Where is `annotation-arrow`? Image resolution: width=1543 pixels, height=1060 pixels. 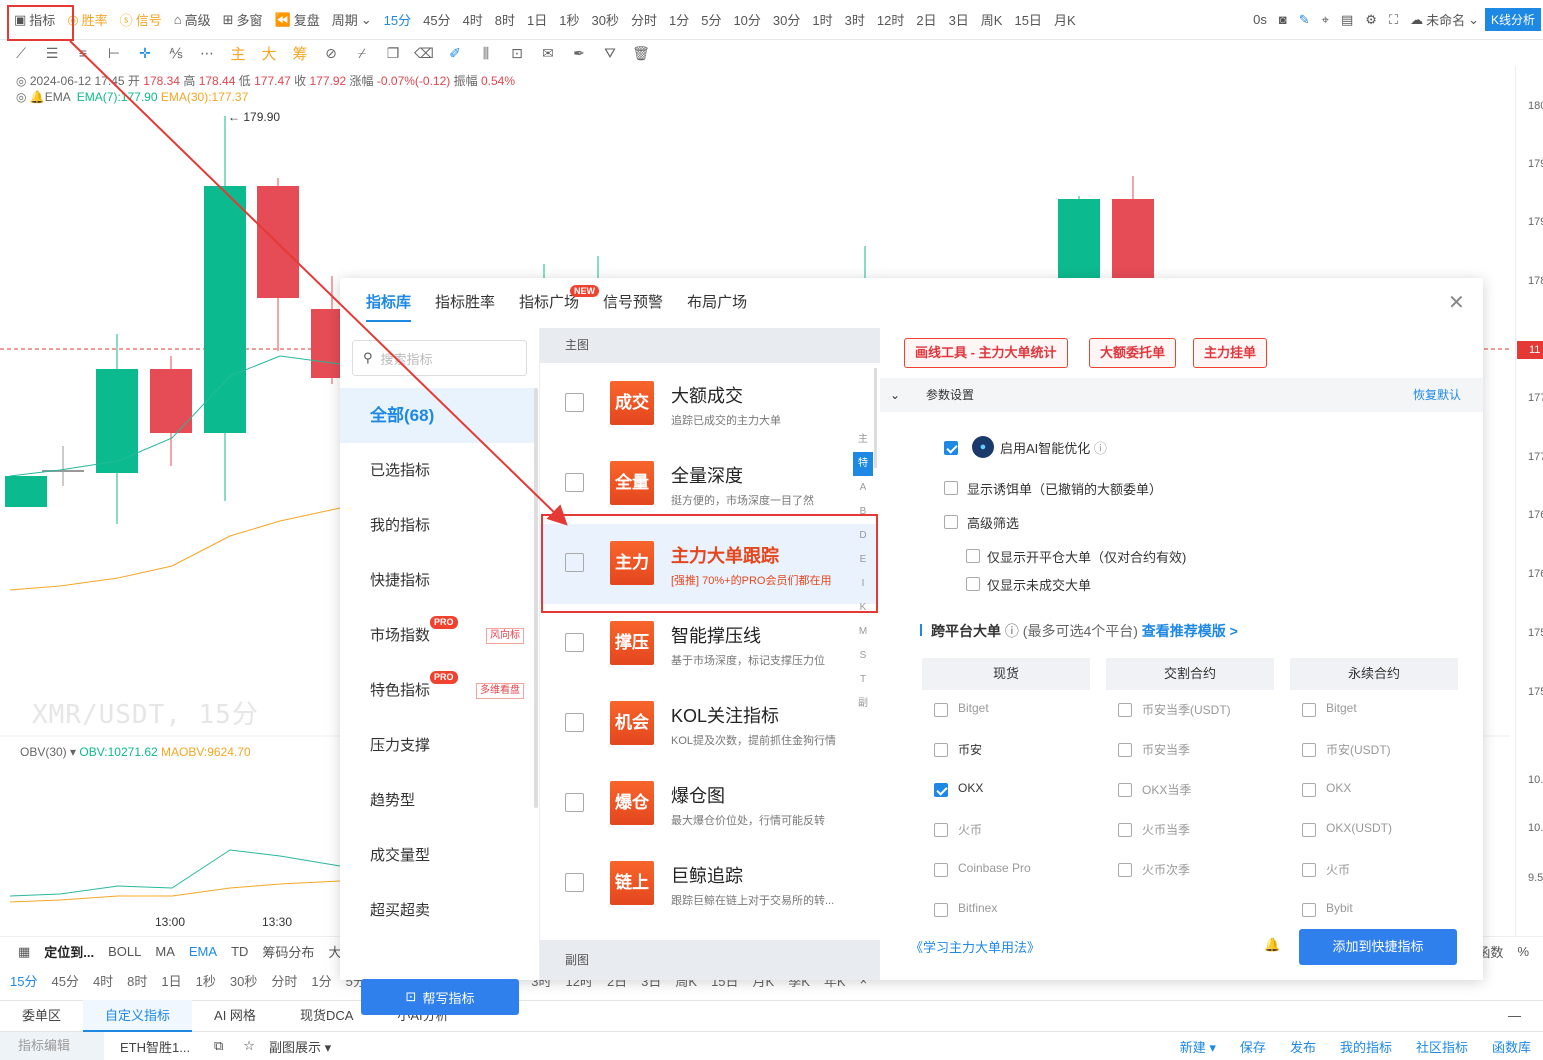 annotation-arrow is located at coordinates (318, 283).